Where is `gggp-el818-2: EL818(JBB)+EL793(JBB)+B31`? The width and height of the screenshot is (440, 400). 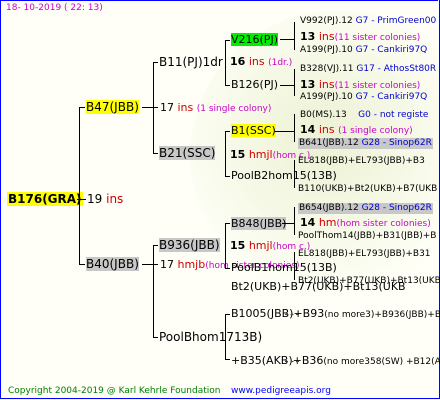 gggp-el818-2: EL818(JBB)+EL793(JBB)+B31 is located at coordinates (364, 254).